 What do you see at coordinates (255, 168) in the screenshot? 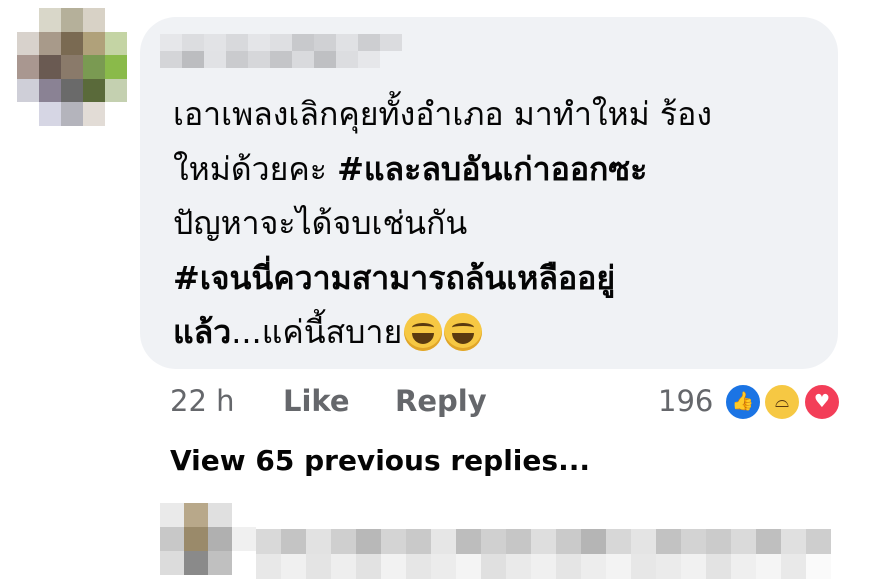
I see `comment-line-text: ใหม่ด้วยคะ` at bounding box center [255, 168].